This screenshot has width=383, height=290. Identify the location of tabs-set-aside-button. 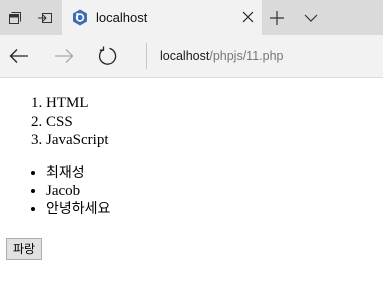
(45, 17).